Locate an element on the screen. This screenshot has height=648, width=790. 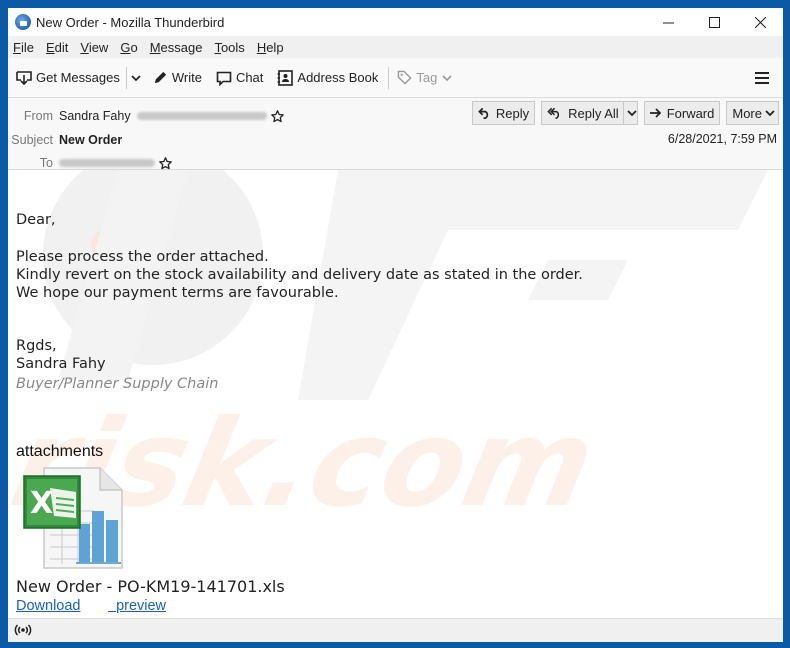
hamburger-menu-icon is located at coordinates (762, 78).